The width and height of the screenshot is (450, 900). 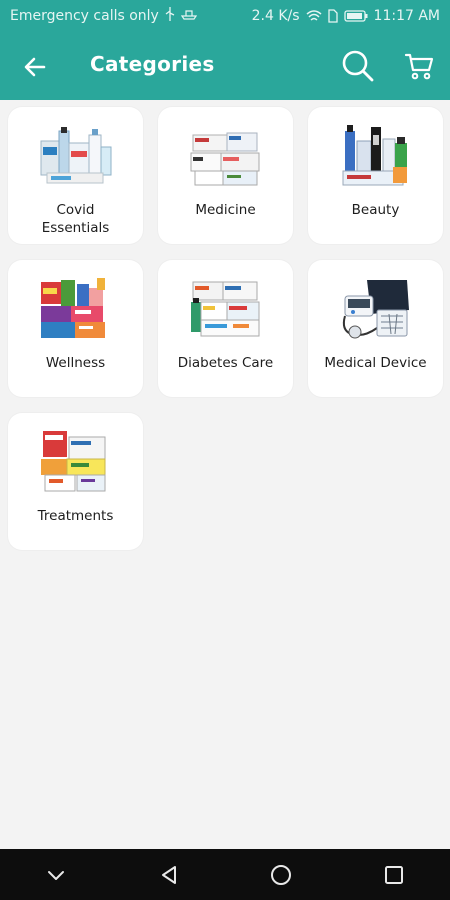 What do you see at coordinates (224, 159) in the screenshot?
I see `medicine-boxes-image` at bounding box center [224, 159].